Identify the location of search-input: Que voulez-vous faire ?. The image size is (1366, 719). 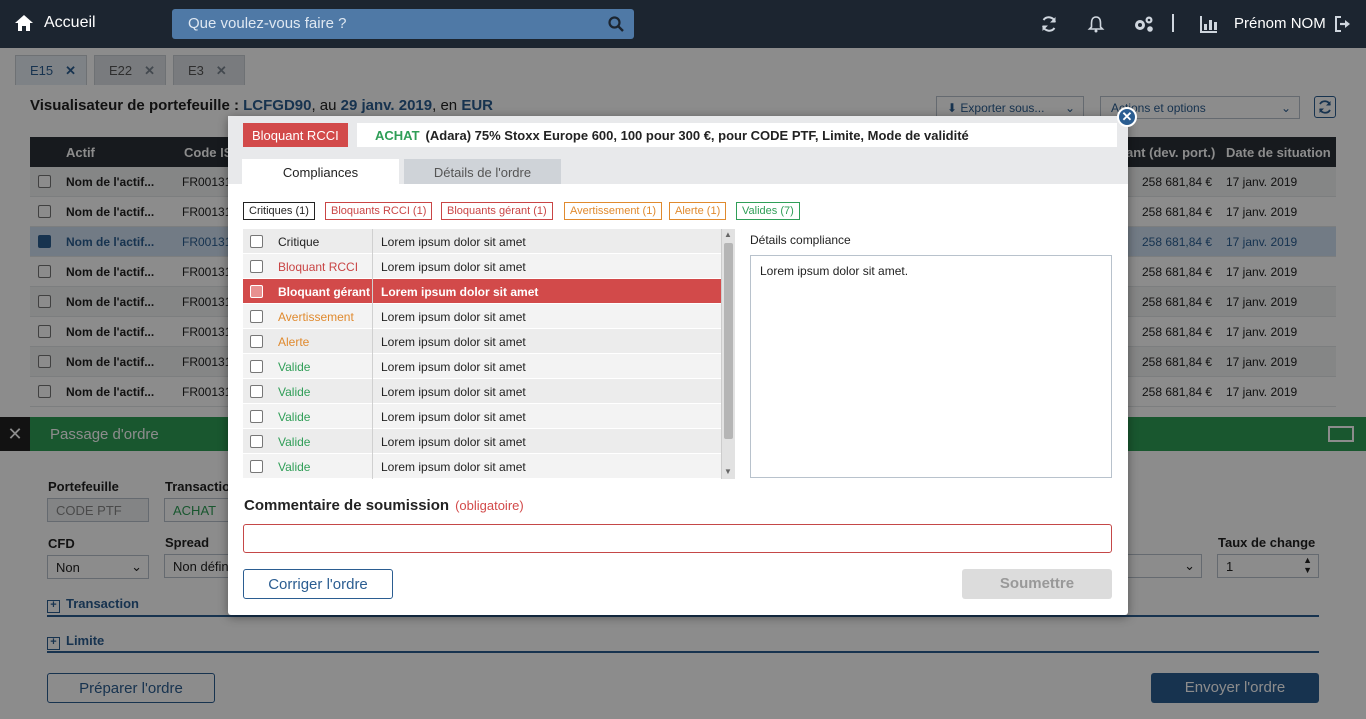
(403, 24).